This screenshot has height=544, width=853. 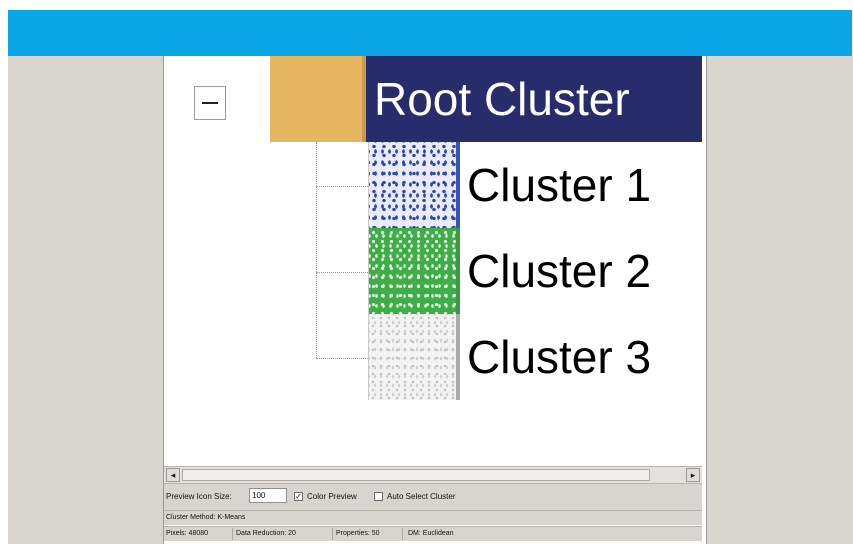 What do you see at coordinates (268, 495) in the screenshot?
I see `icon-size-input: 100` at bounding box center [268, 495].